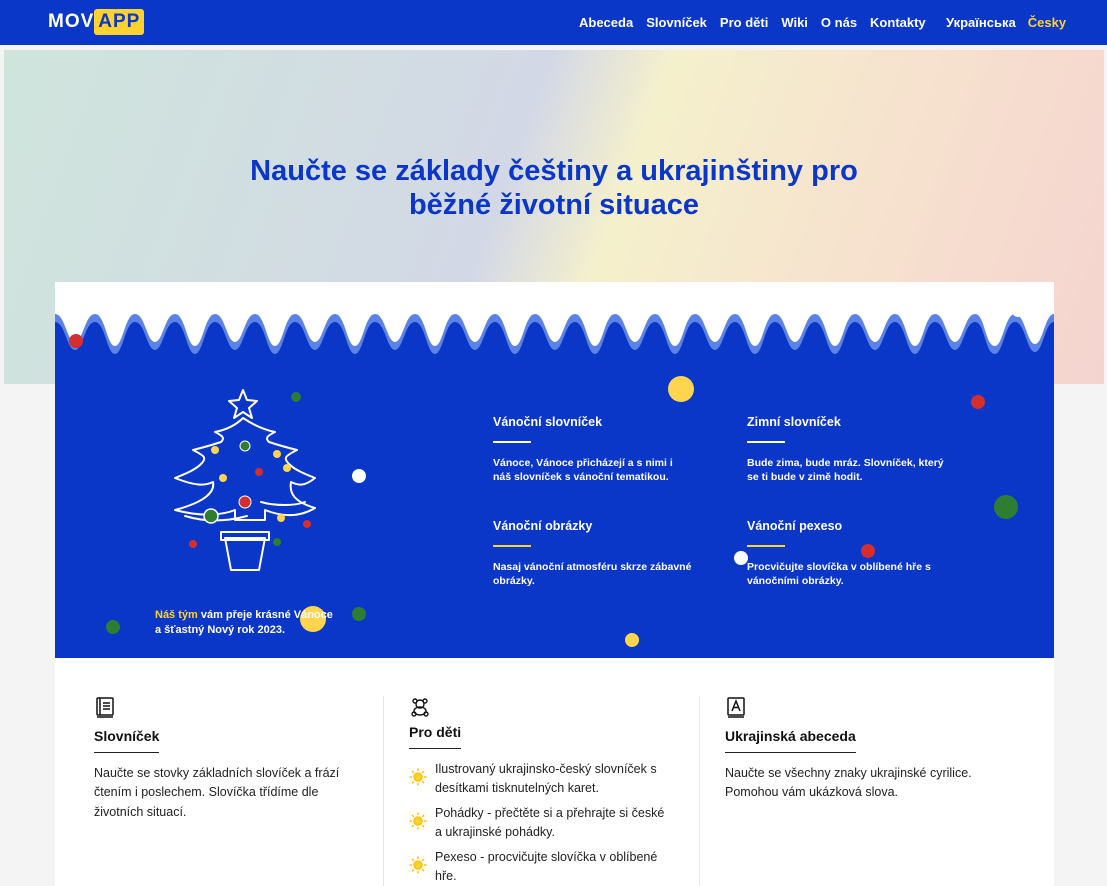 Image resolution: width=1107 pixels, height=886 pixels. I want to click on greeting-text-line1: vám přeje krásné Vánoce, so click(265, 615).